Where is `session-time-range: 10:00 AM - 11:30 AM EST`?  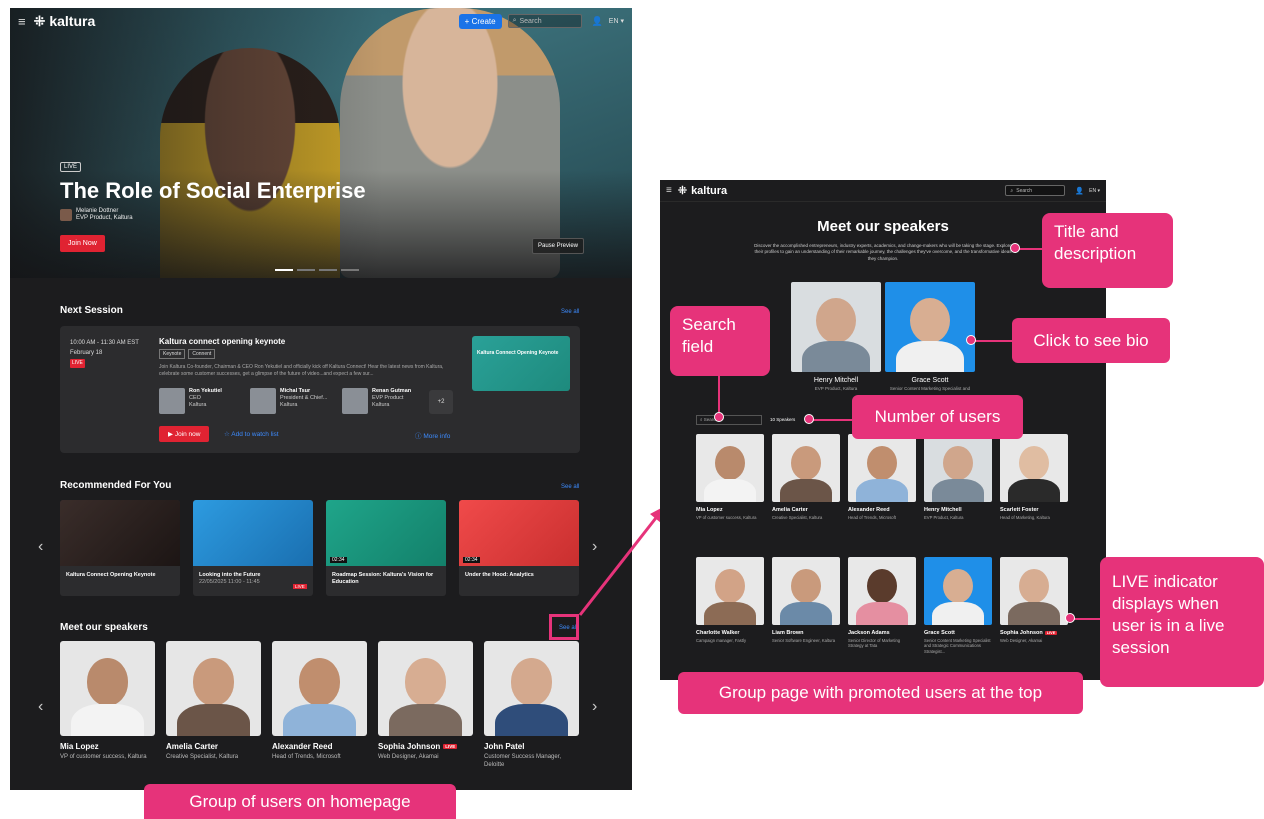 session-time-range: 10:00 AM - 11:30 AM EST is located at coordinates (104, 343).